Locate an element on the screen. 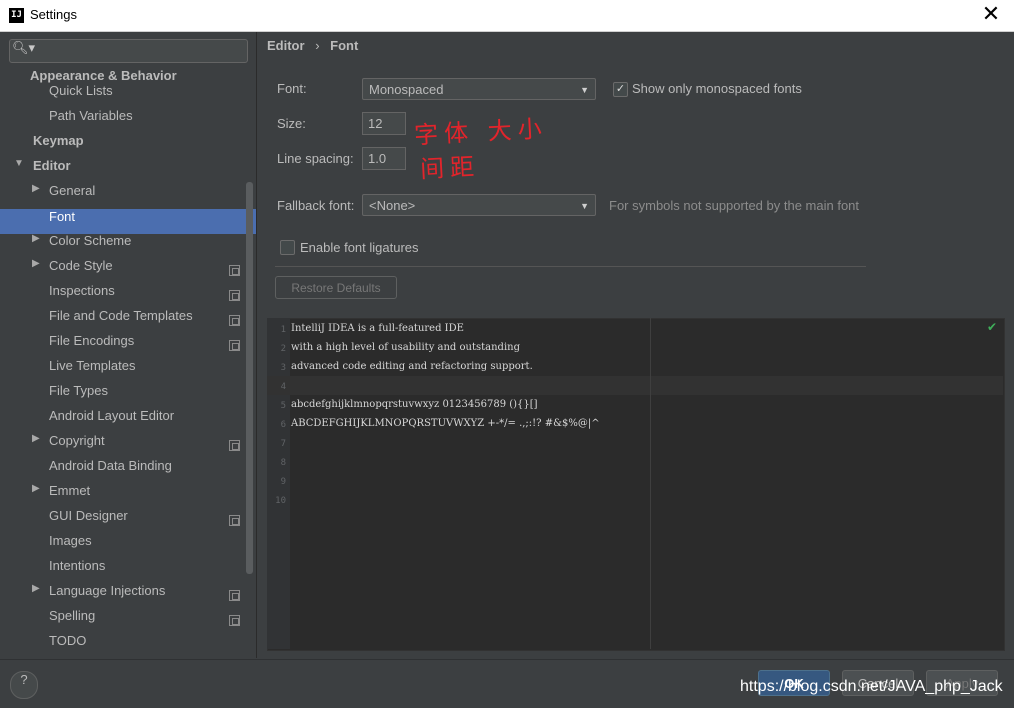  fallback-font-label: Fallback font: is located at coordinates (316, 205).